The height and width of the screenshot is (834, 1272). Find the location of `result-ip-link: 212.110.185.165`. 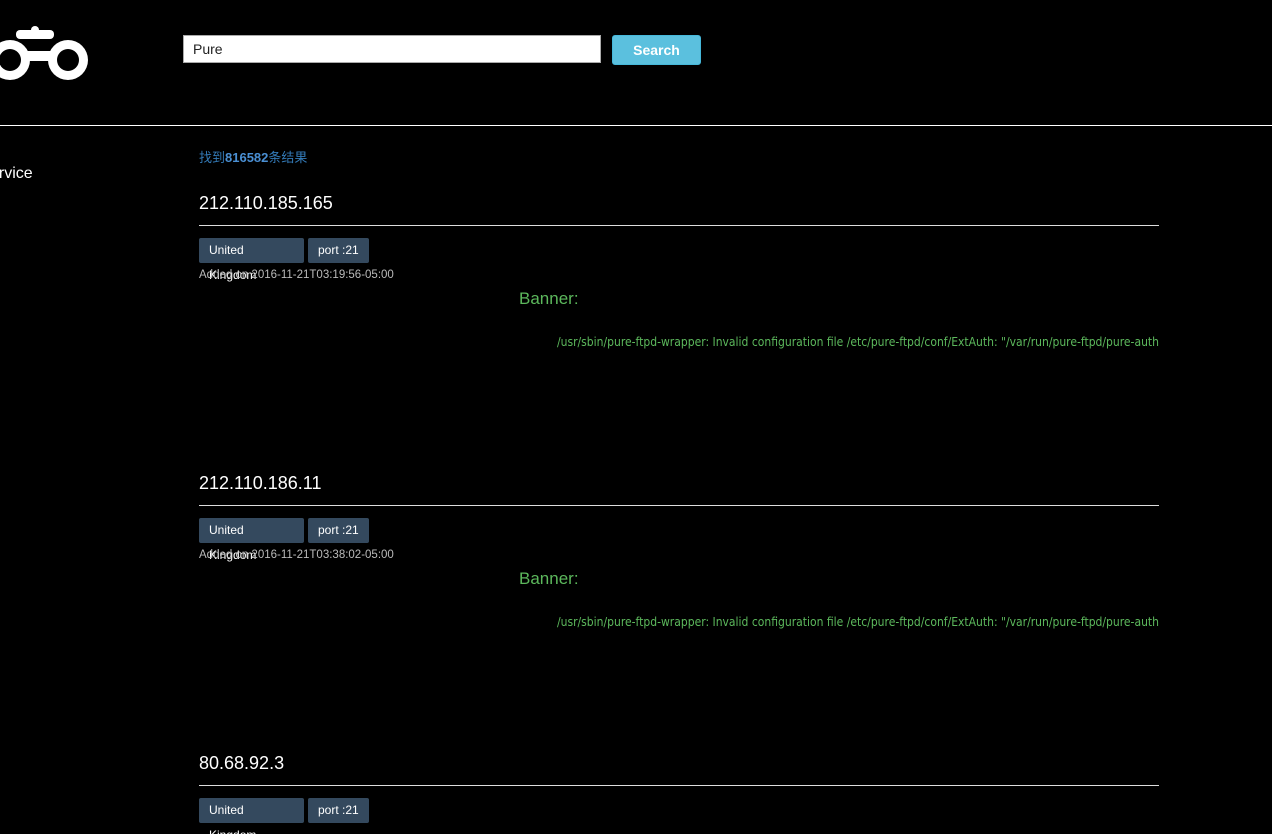

result-ip-link: 212.110.185.165 is located at coordinates (266, 203).